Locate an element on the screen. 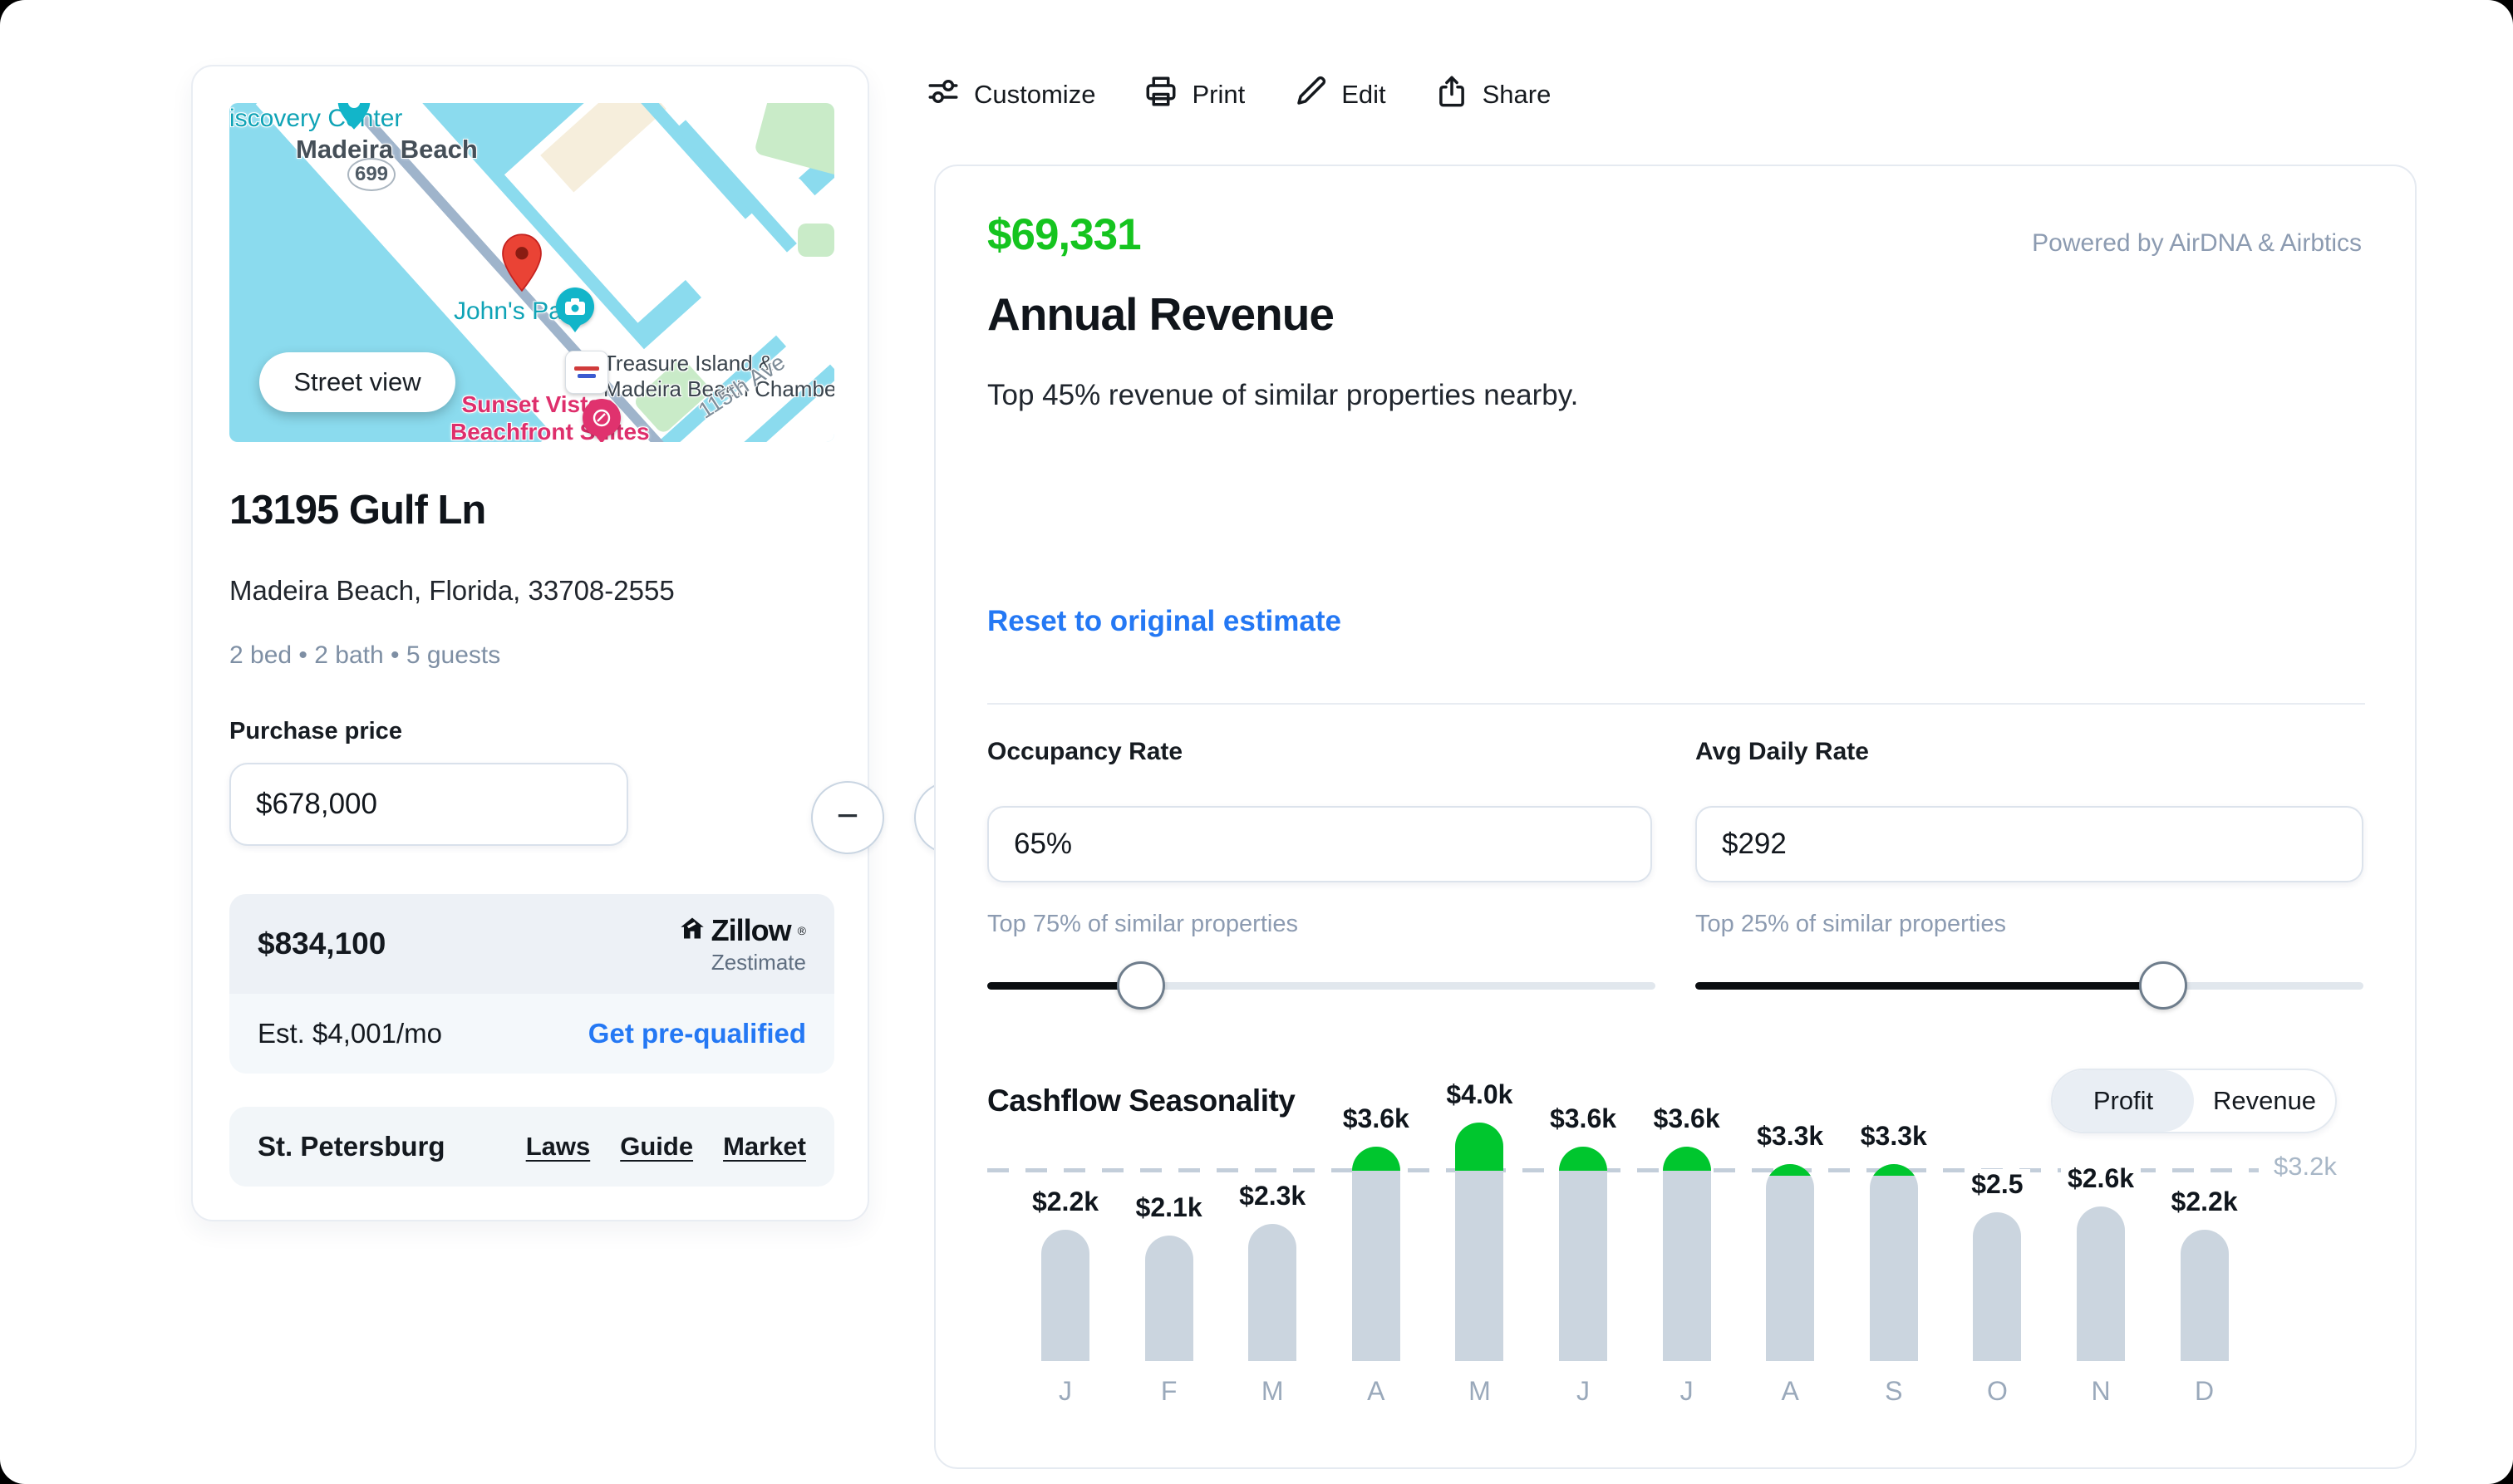  chart-value-label: $3.3k is located at coordinates (1894, 1136).